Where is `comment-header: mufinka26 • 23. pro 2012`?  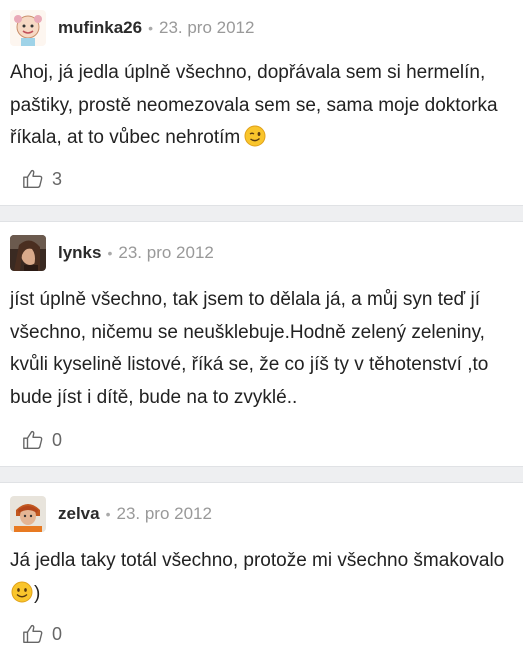
comment-header: mufinka26 • 23. pro 2012 is located at coordinates (132, 28).